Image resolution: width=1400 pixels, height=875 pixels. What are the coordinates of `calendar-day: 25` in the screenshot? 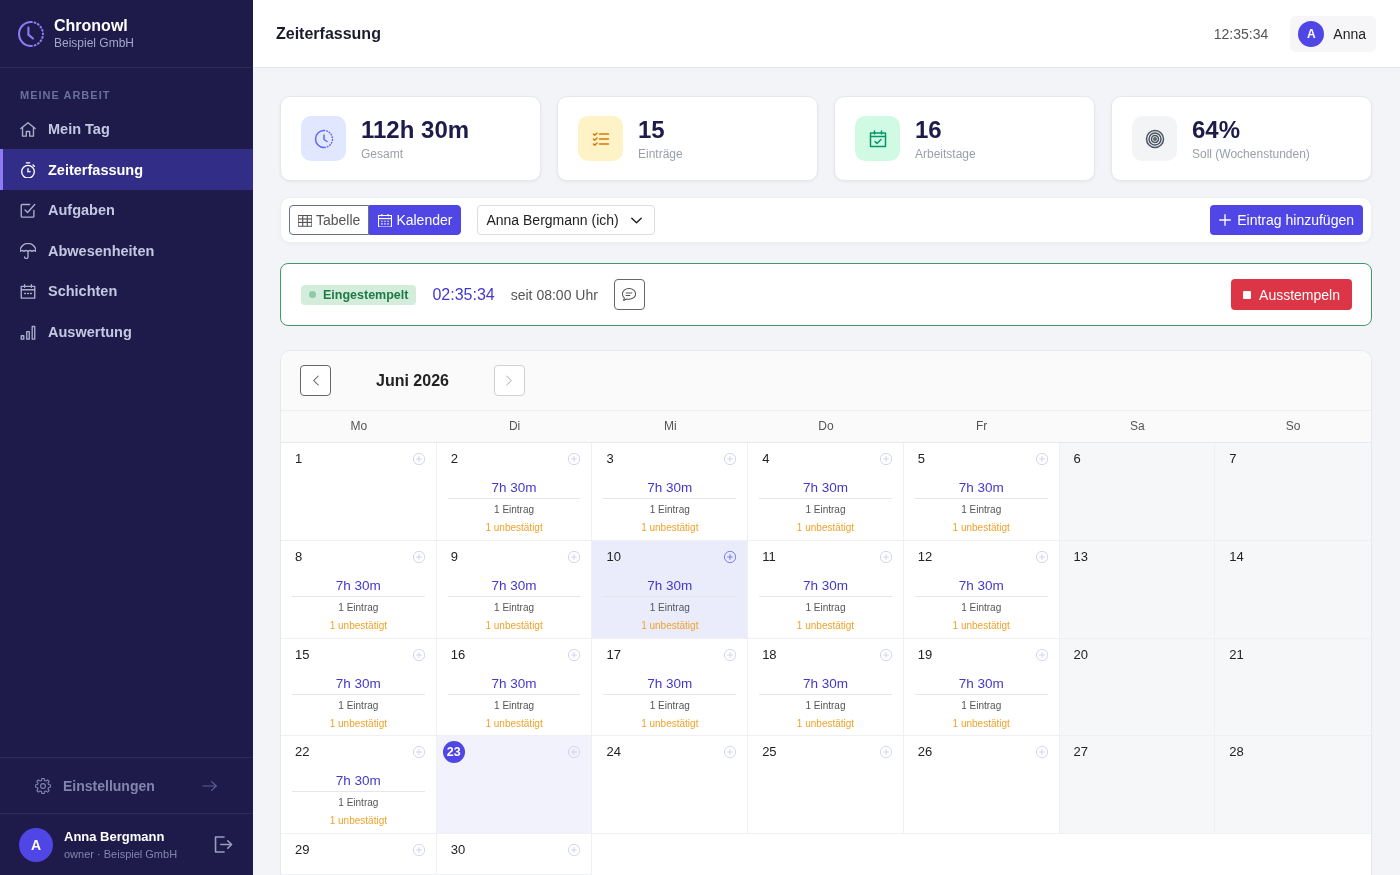 It's located at (826, 785).